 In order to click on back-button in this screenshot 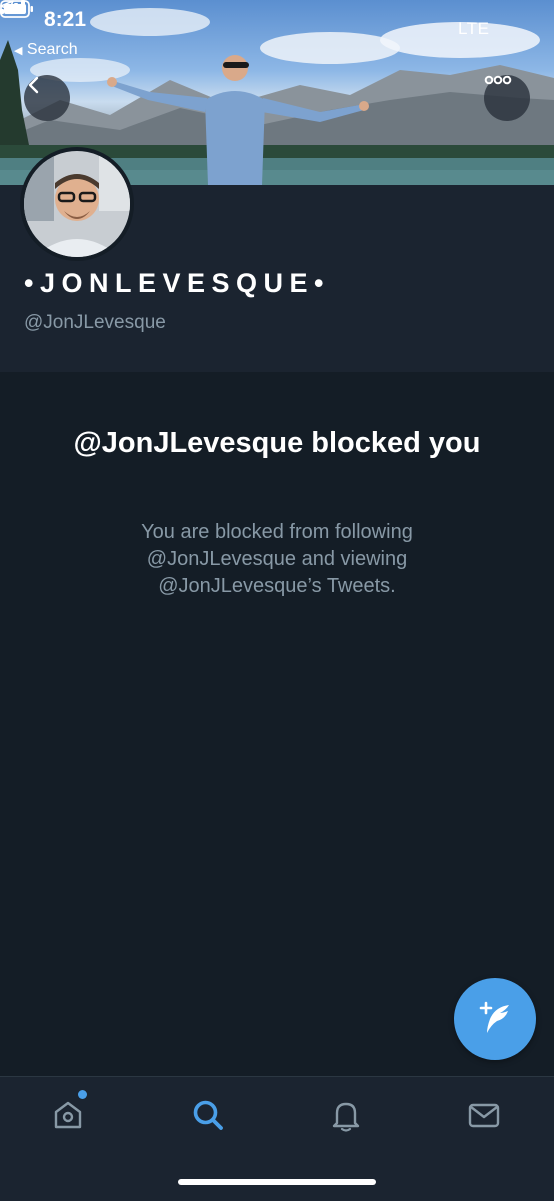, I will do `click(47, 98)`.